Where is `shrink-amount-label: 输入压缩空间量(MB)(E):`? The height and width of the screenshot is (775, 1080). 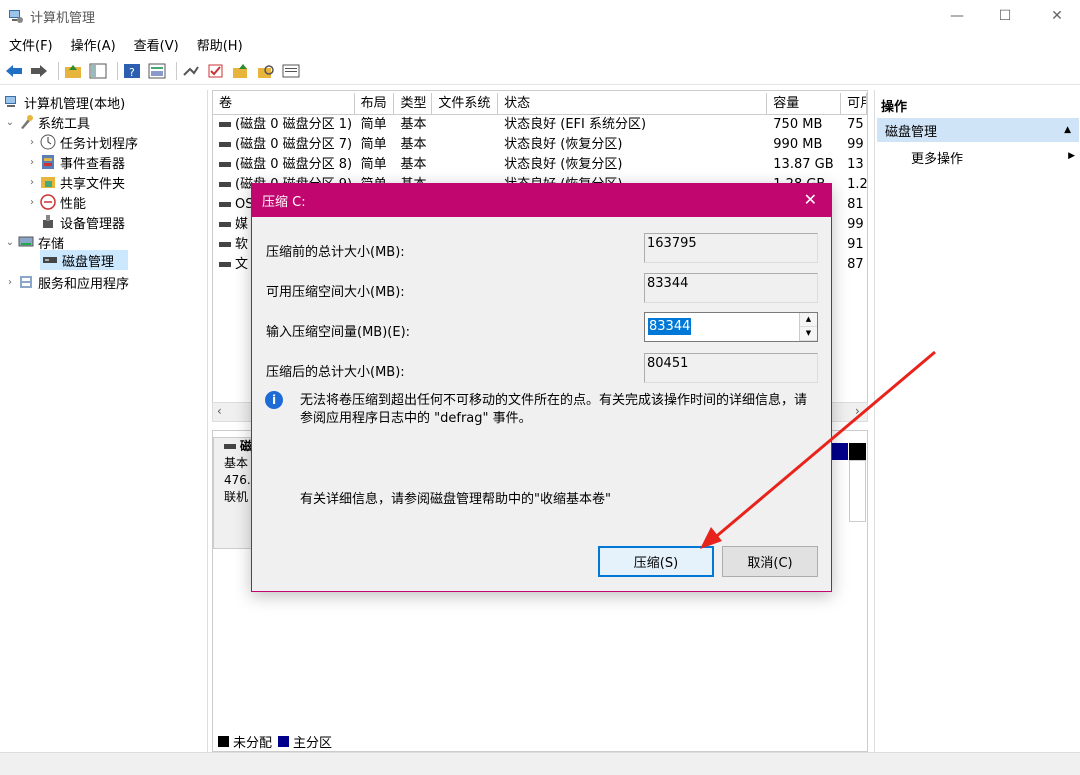
shrink-amount-label: 输入压缩空间量(MB)(E): is located at coordinates (338, 332).